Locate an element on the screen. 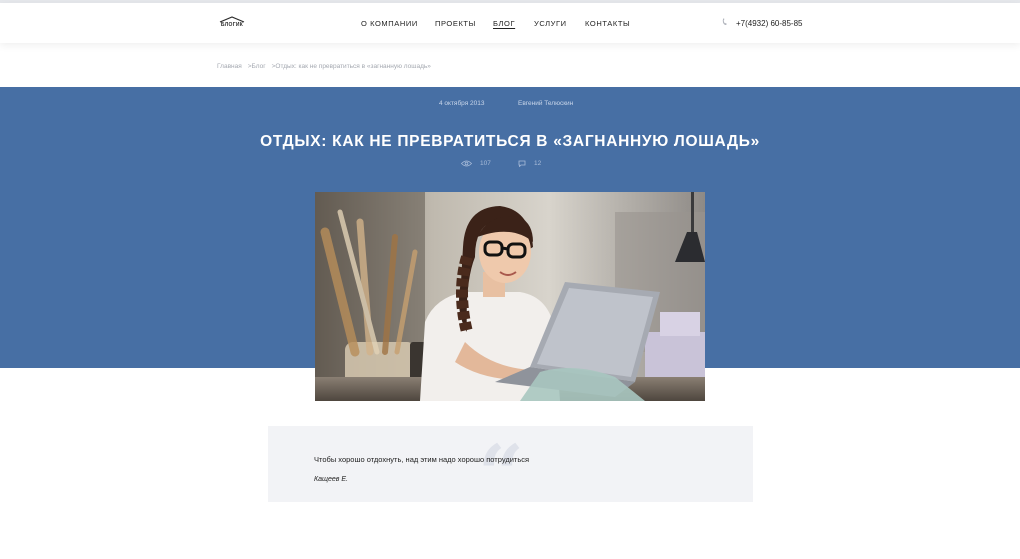 The width and height of the screenshot is (1020, 559). nav-services: Услуги is located at coordinates (550, 23).